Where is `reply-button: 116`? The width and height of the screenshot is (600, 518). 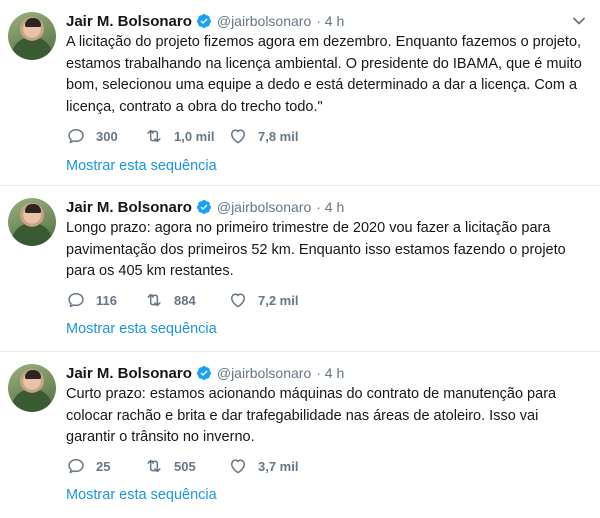
reply-button: 116 is located at coordinates (105, 300).